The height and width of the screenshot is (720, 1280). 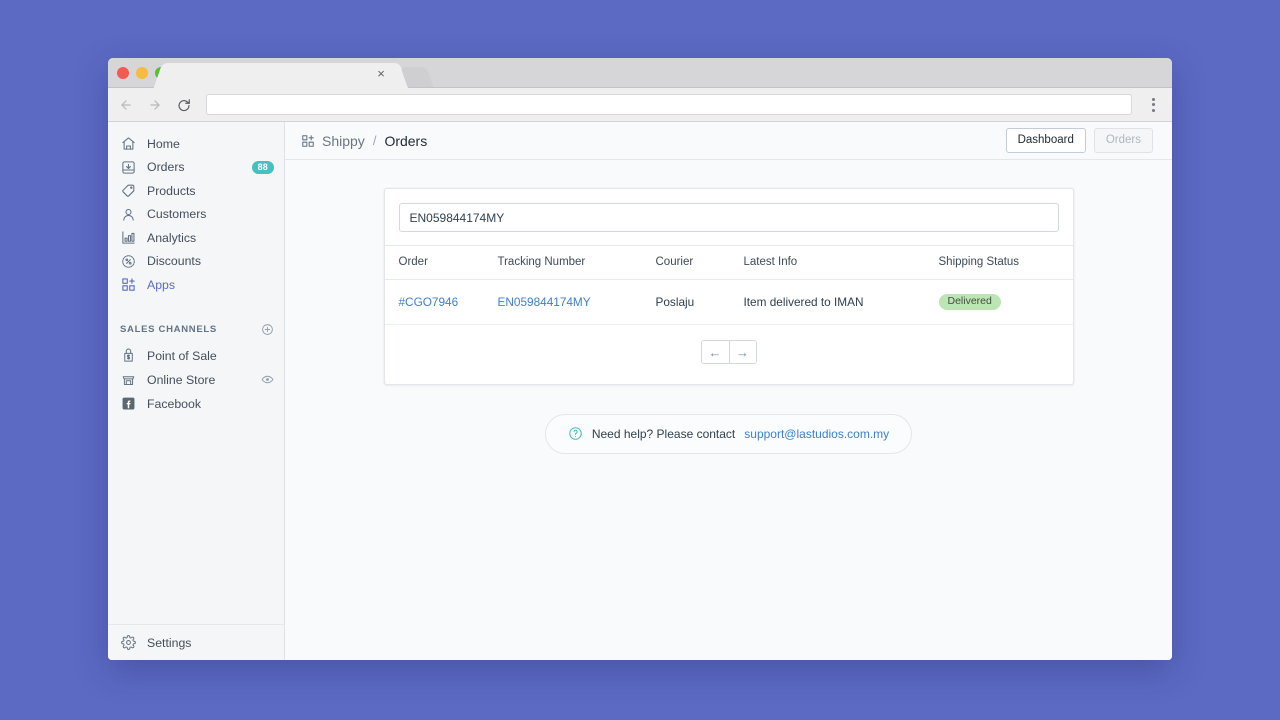 I want to click on browser-tab-strip: ×, so click(x=640, y=73).